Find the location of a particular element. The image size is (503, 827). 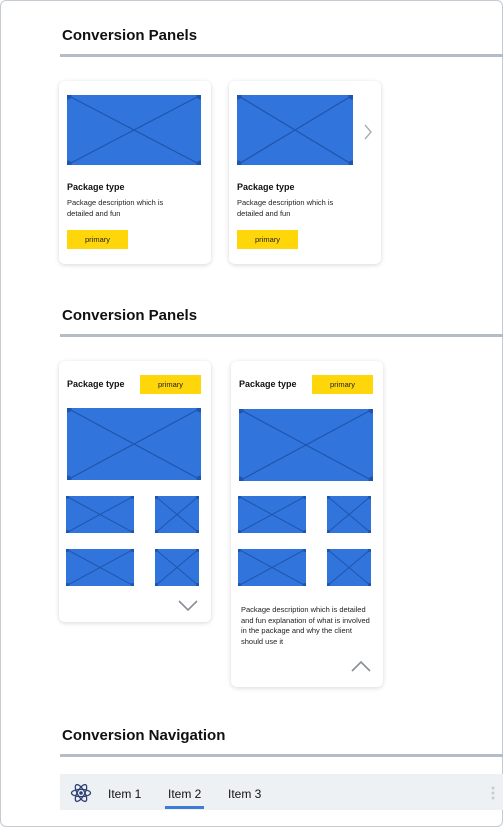

section-title-conversion-panels-1: Conversion Panels is located at coordinates (130, 35).